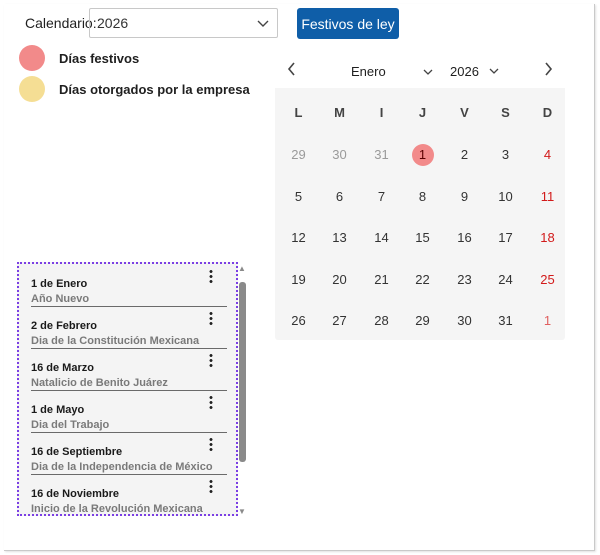 Image resolution: width=600 pixels, height=555 pixels. I want to click on holiday-date: 1 de Enero, so click(59, 284).